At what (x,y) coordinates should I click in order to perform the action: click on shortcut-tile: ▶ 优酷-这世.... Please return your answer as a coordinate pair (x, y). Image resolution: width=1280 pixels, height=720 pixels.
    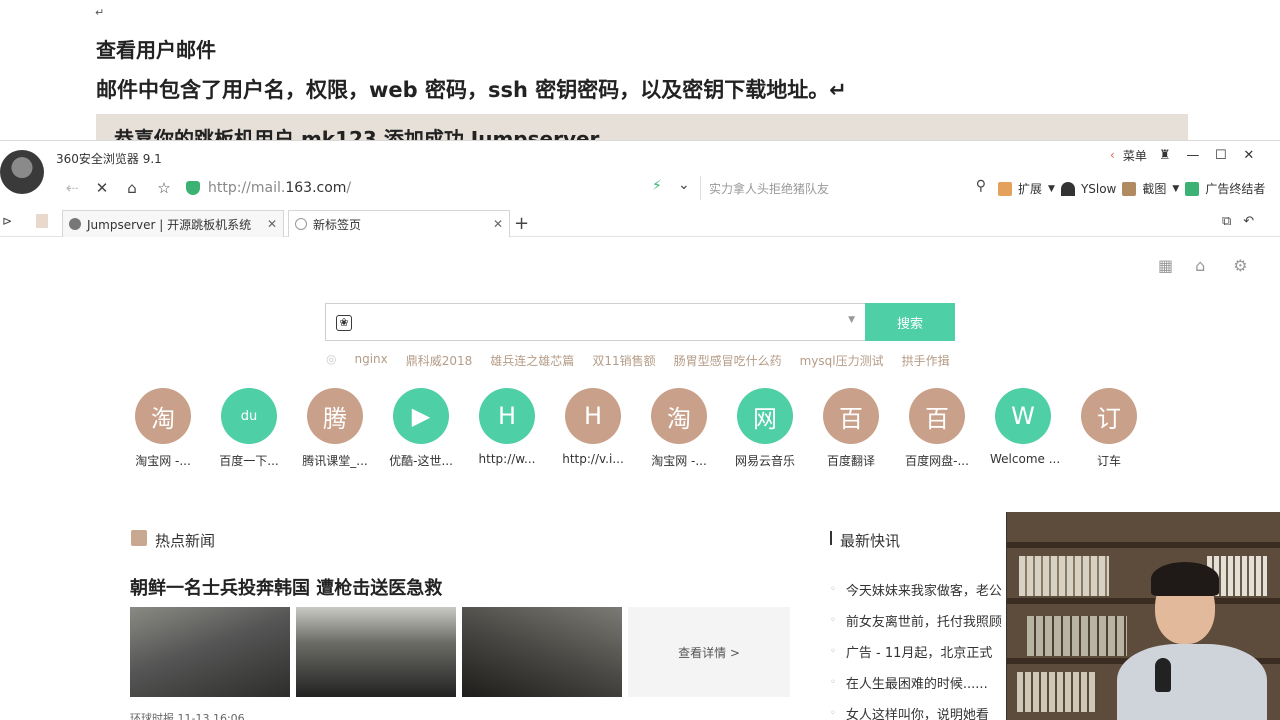
    Looking at the image, I should click on (421, 428).